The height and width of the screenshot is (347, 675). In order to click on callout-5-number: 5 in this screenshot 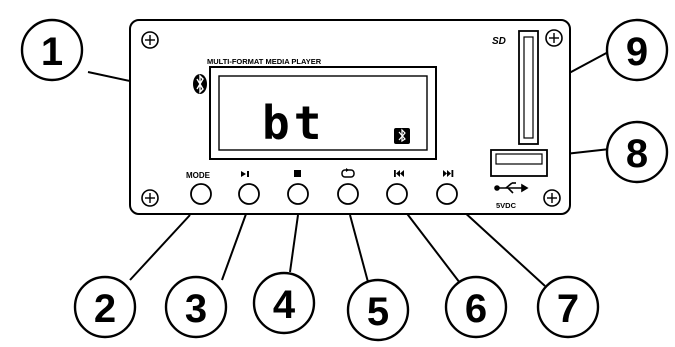, I will do `click(378, 312)`.